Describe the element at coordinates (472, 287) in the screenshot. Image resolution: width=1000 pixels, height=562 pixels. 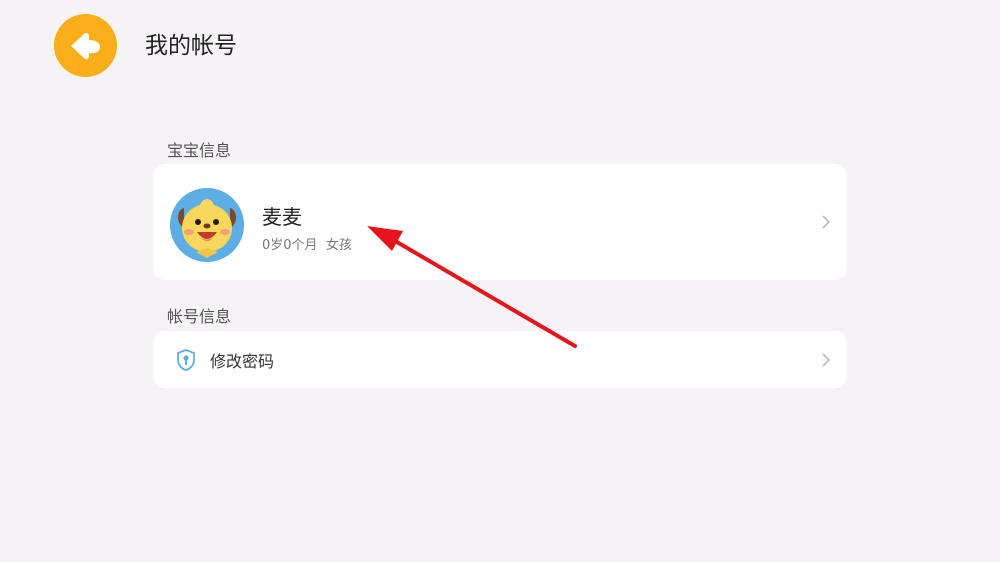
I see `annotation-arrow` at that location.